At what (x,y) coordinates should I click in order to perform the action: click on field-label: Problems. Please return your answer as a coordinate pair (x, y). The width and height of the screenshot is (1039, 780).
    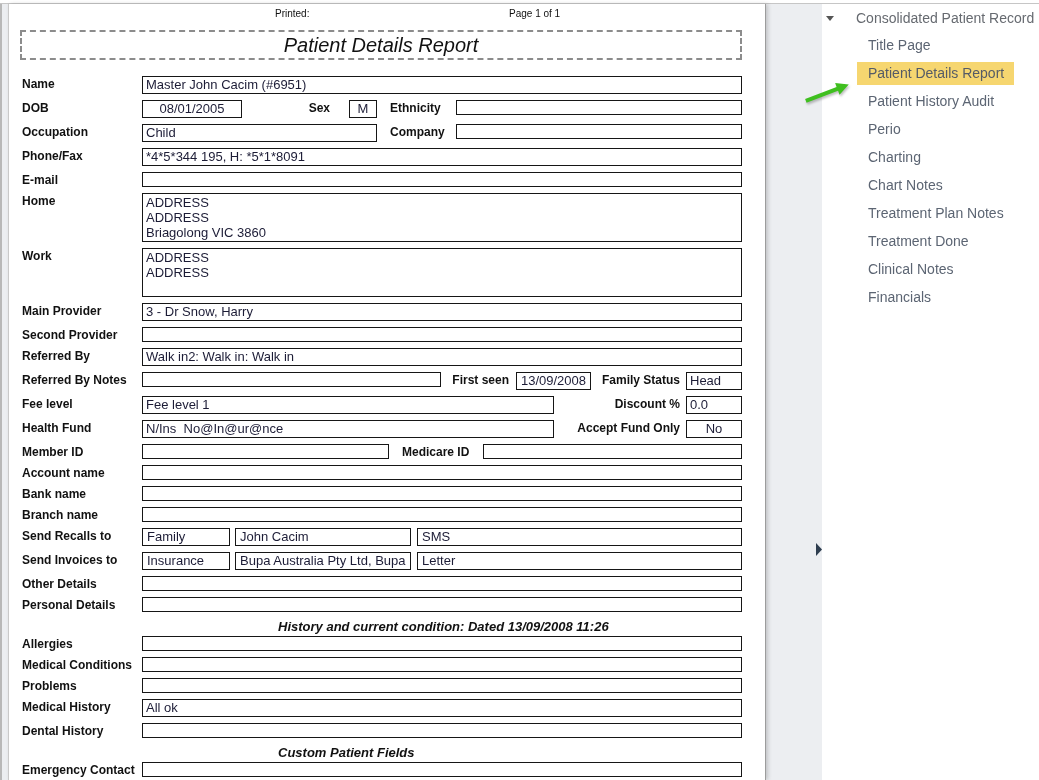
    Looking at the image, I should click on (49, 686).